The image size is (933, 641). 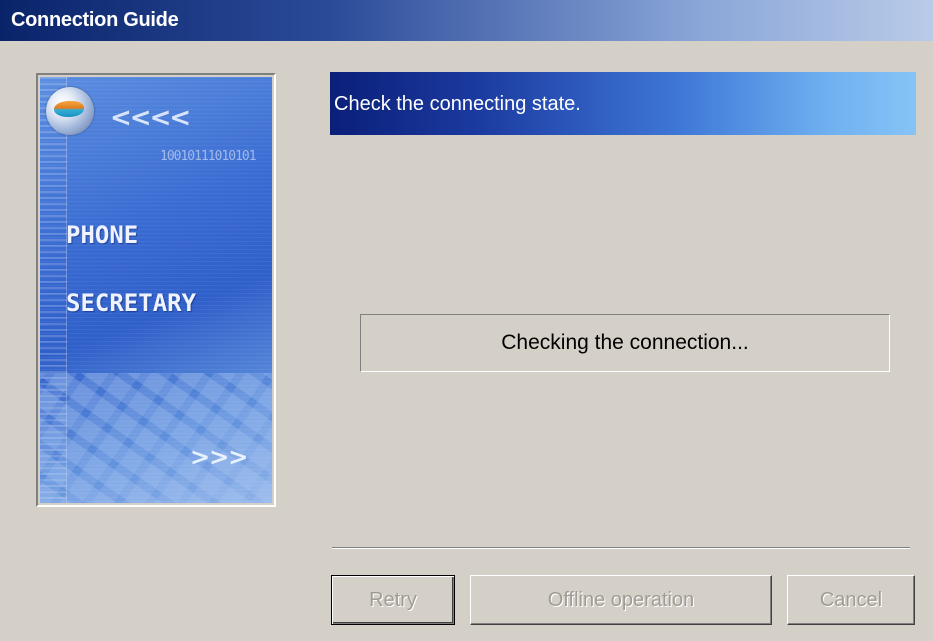 I want to click on arrows-right-icon: >>>, so click(x=219, y=457).